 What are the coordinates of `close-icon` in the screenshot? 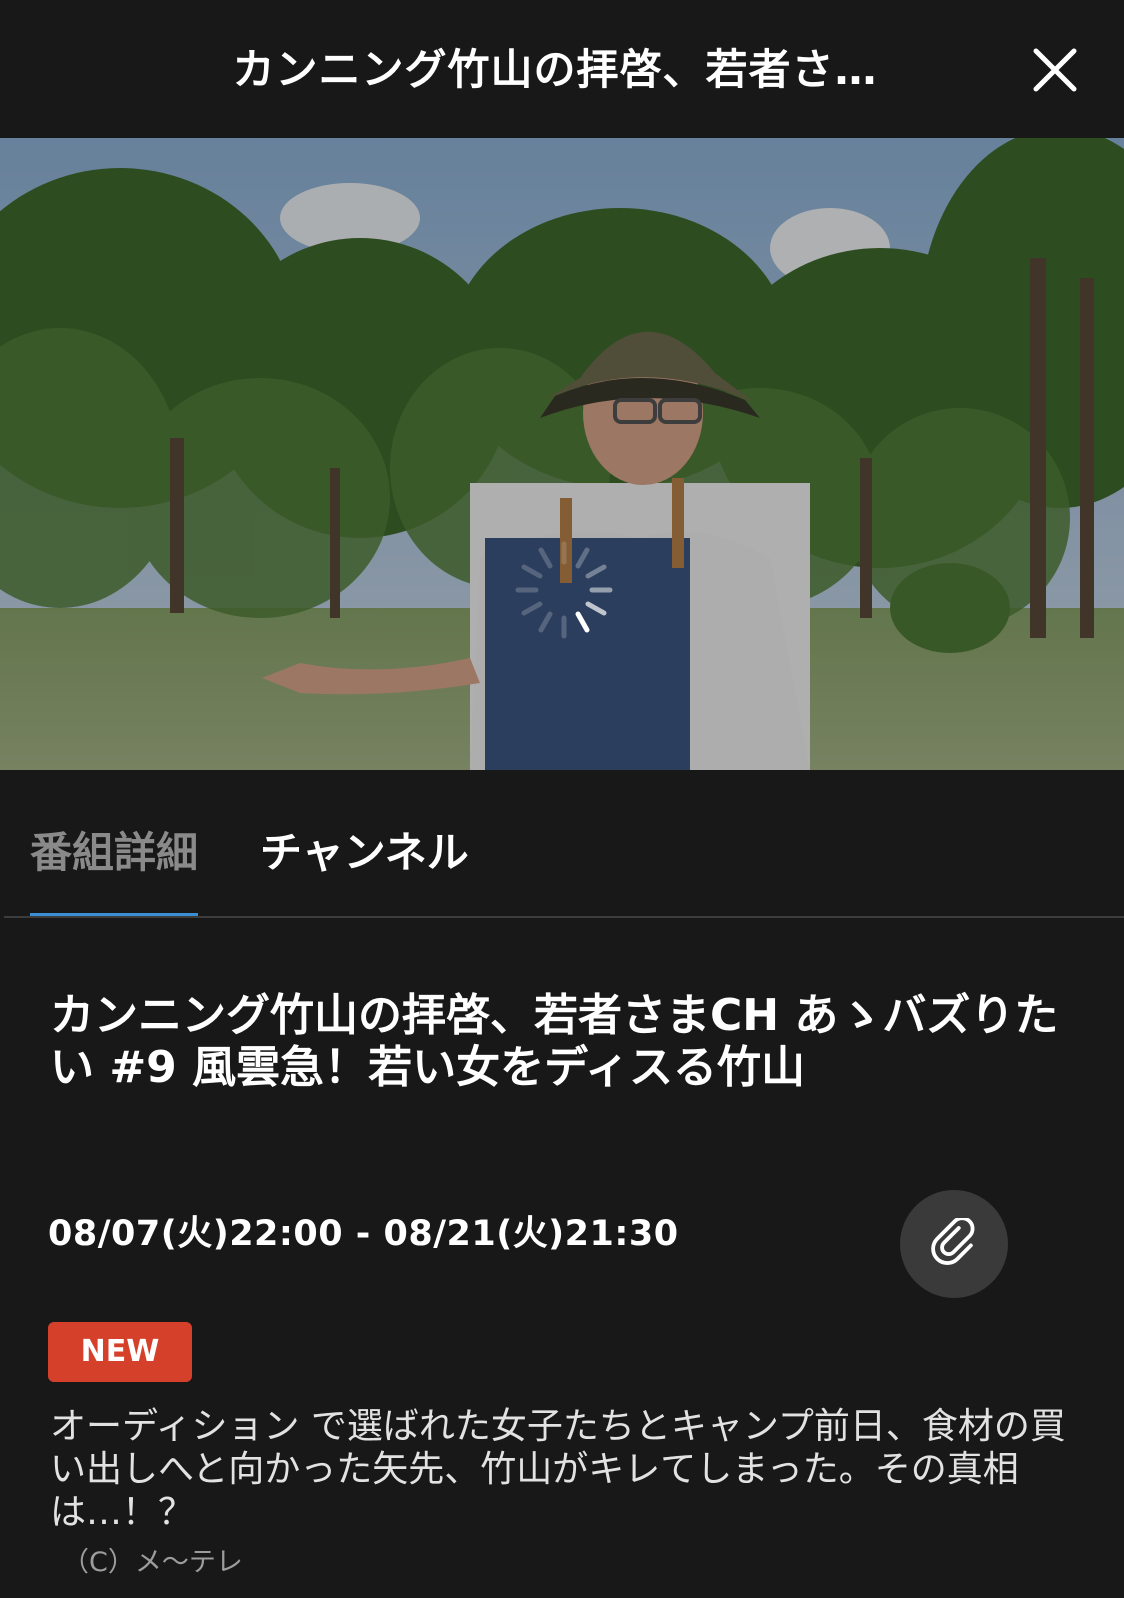 It's located at (1055, 70).